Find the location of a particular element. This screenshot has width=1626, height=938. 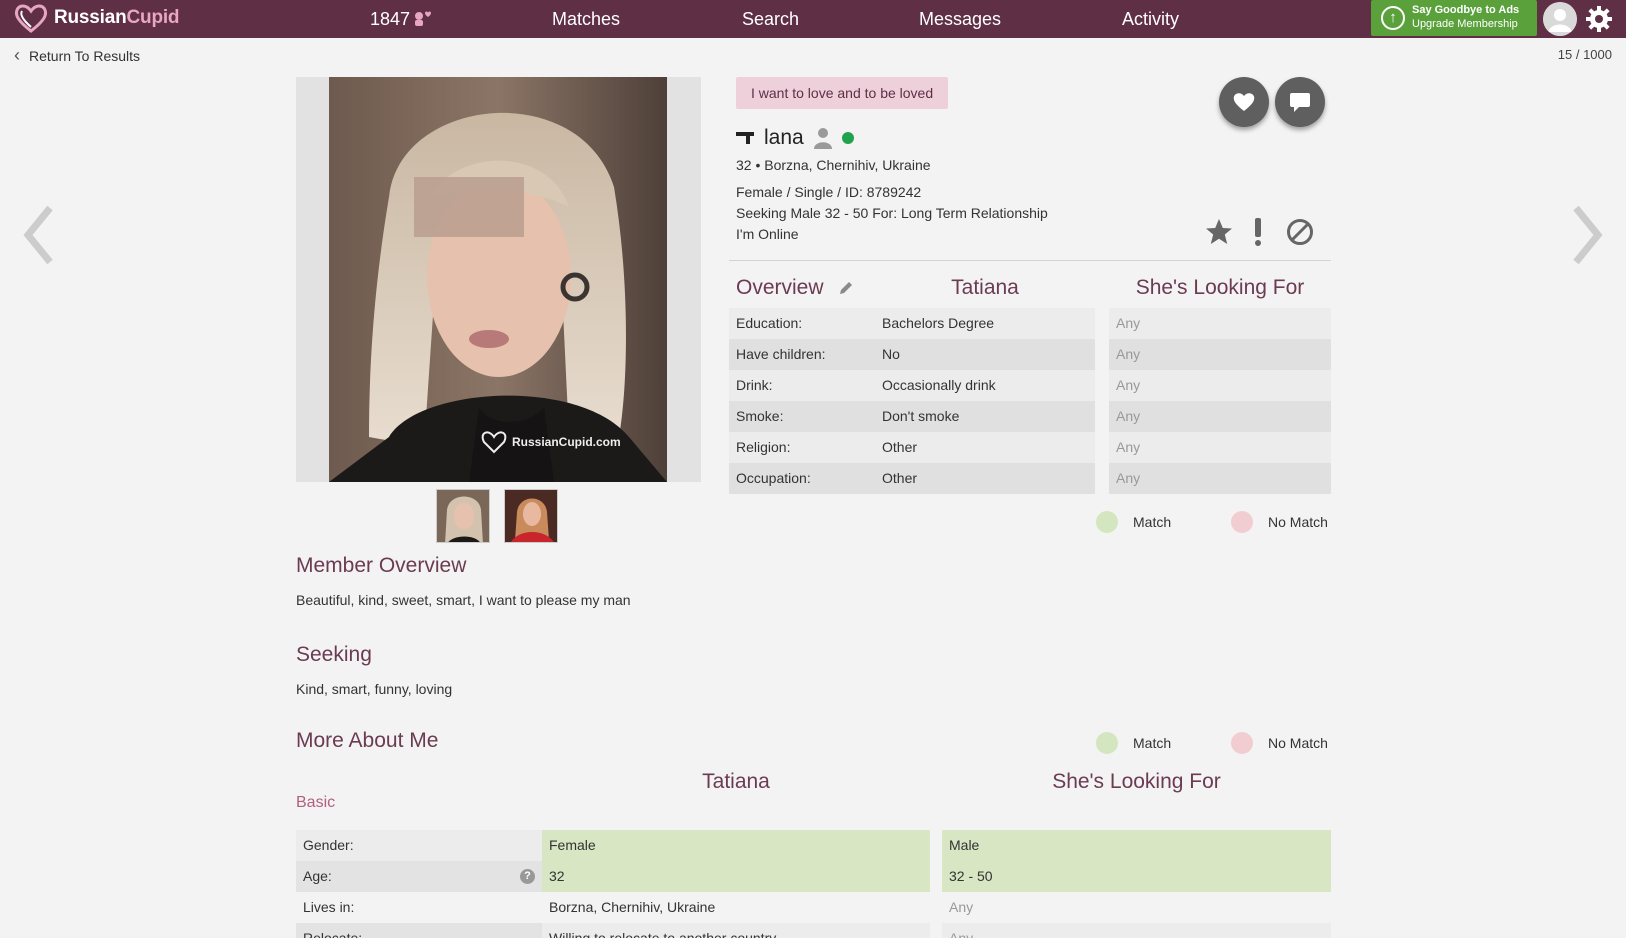

next-profile-arrow-icon is located at coordinates (1588, 235).